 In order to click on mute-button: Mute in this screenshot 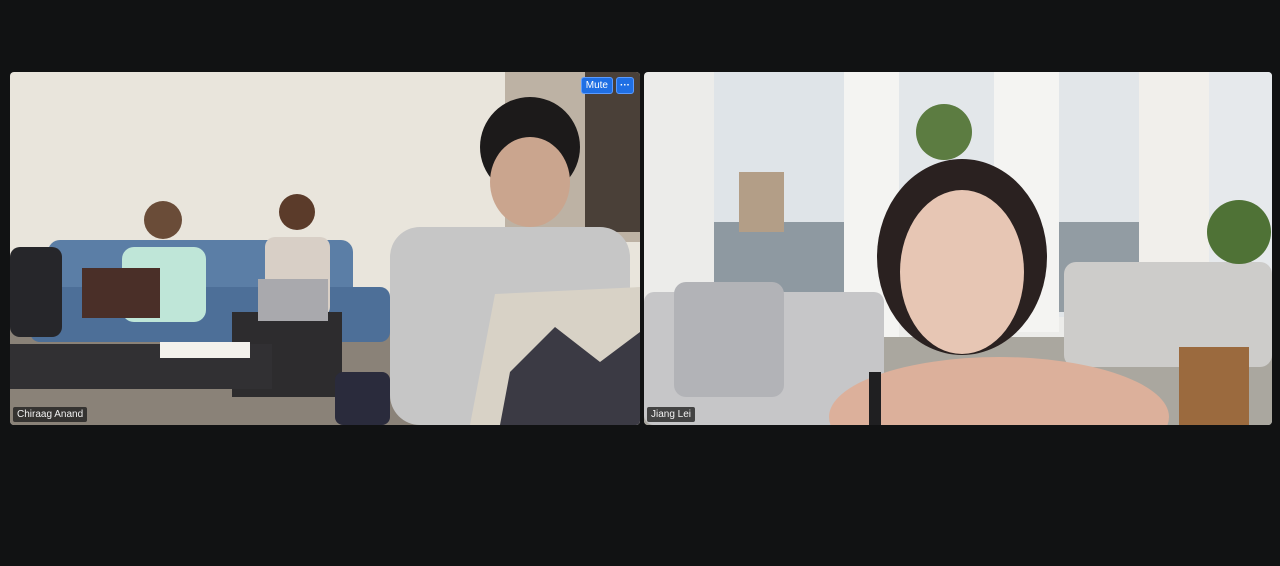, I will do `click(596, 85)`.